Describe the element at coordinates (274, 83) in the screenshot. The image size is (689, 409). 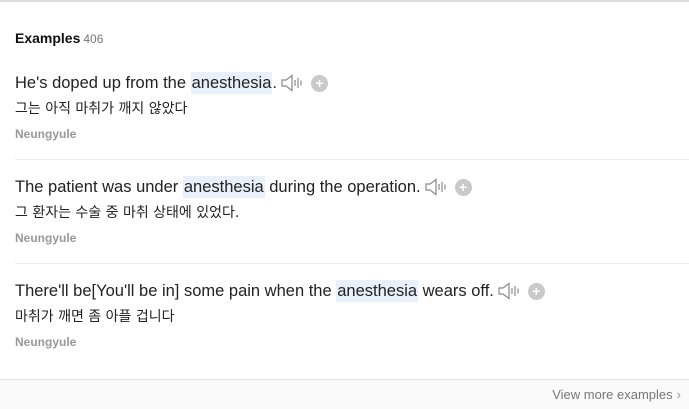
I see `sentence-text: .` at that location.